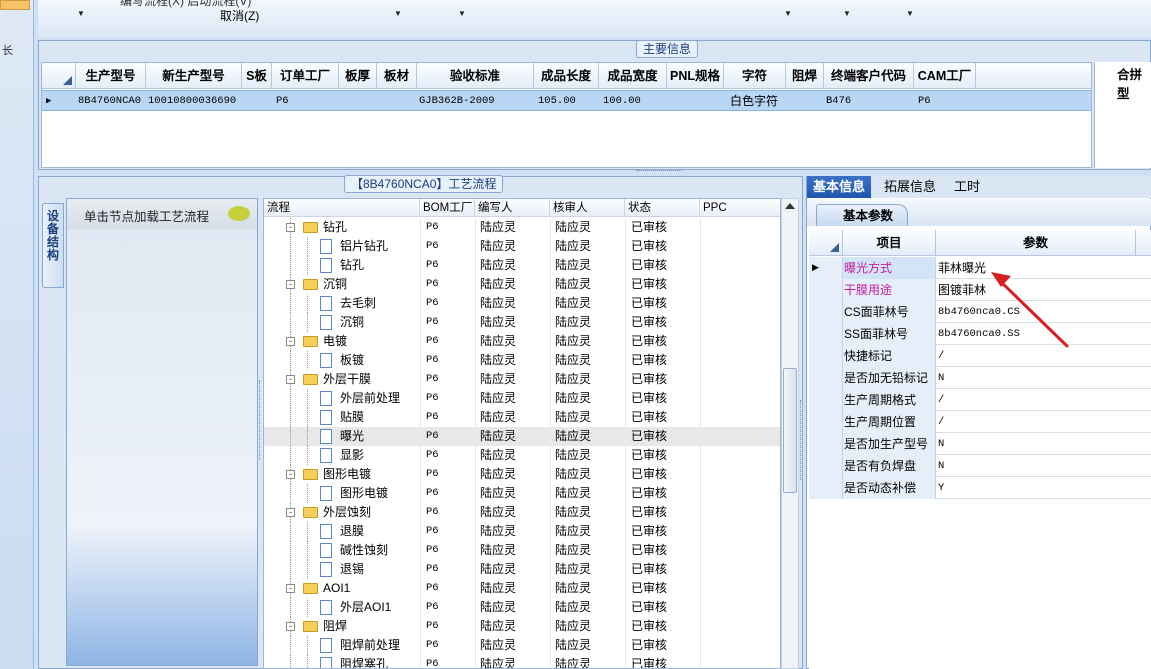  Describe the element at coordinates (869, 76) in the screenshot. I see `column-header: 终端客户代码` at that location.